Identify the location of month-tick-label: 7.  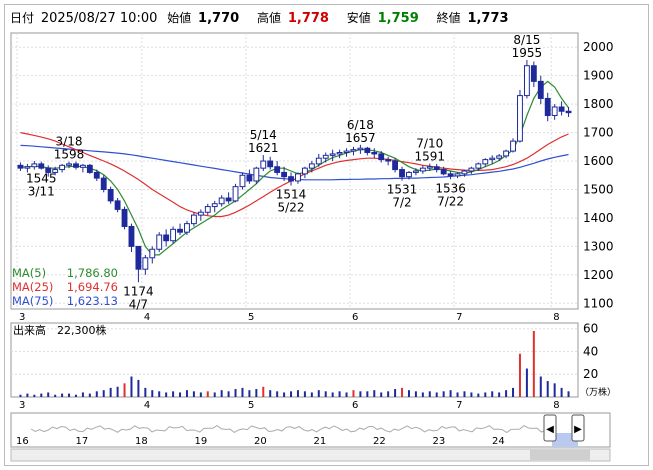
(459, 317).